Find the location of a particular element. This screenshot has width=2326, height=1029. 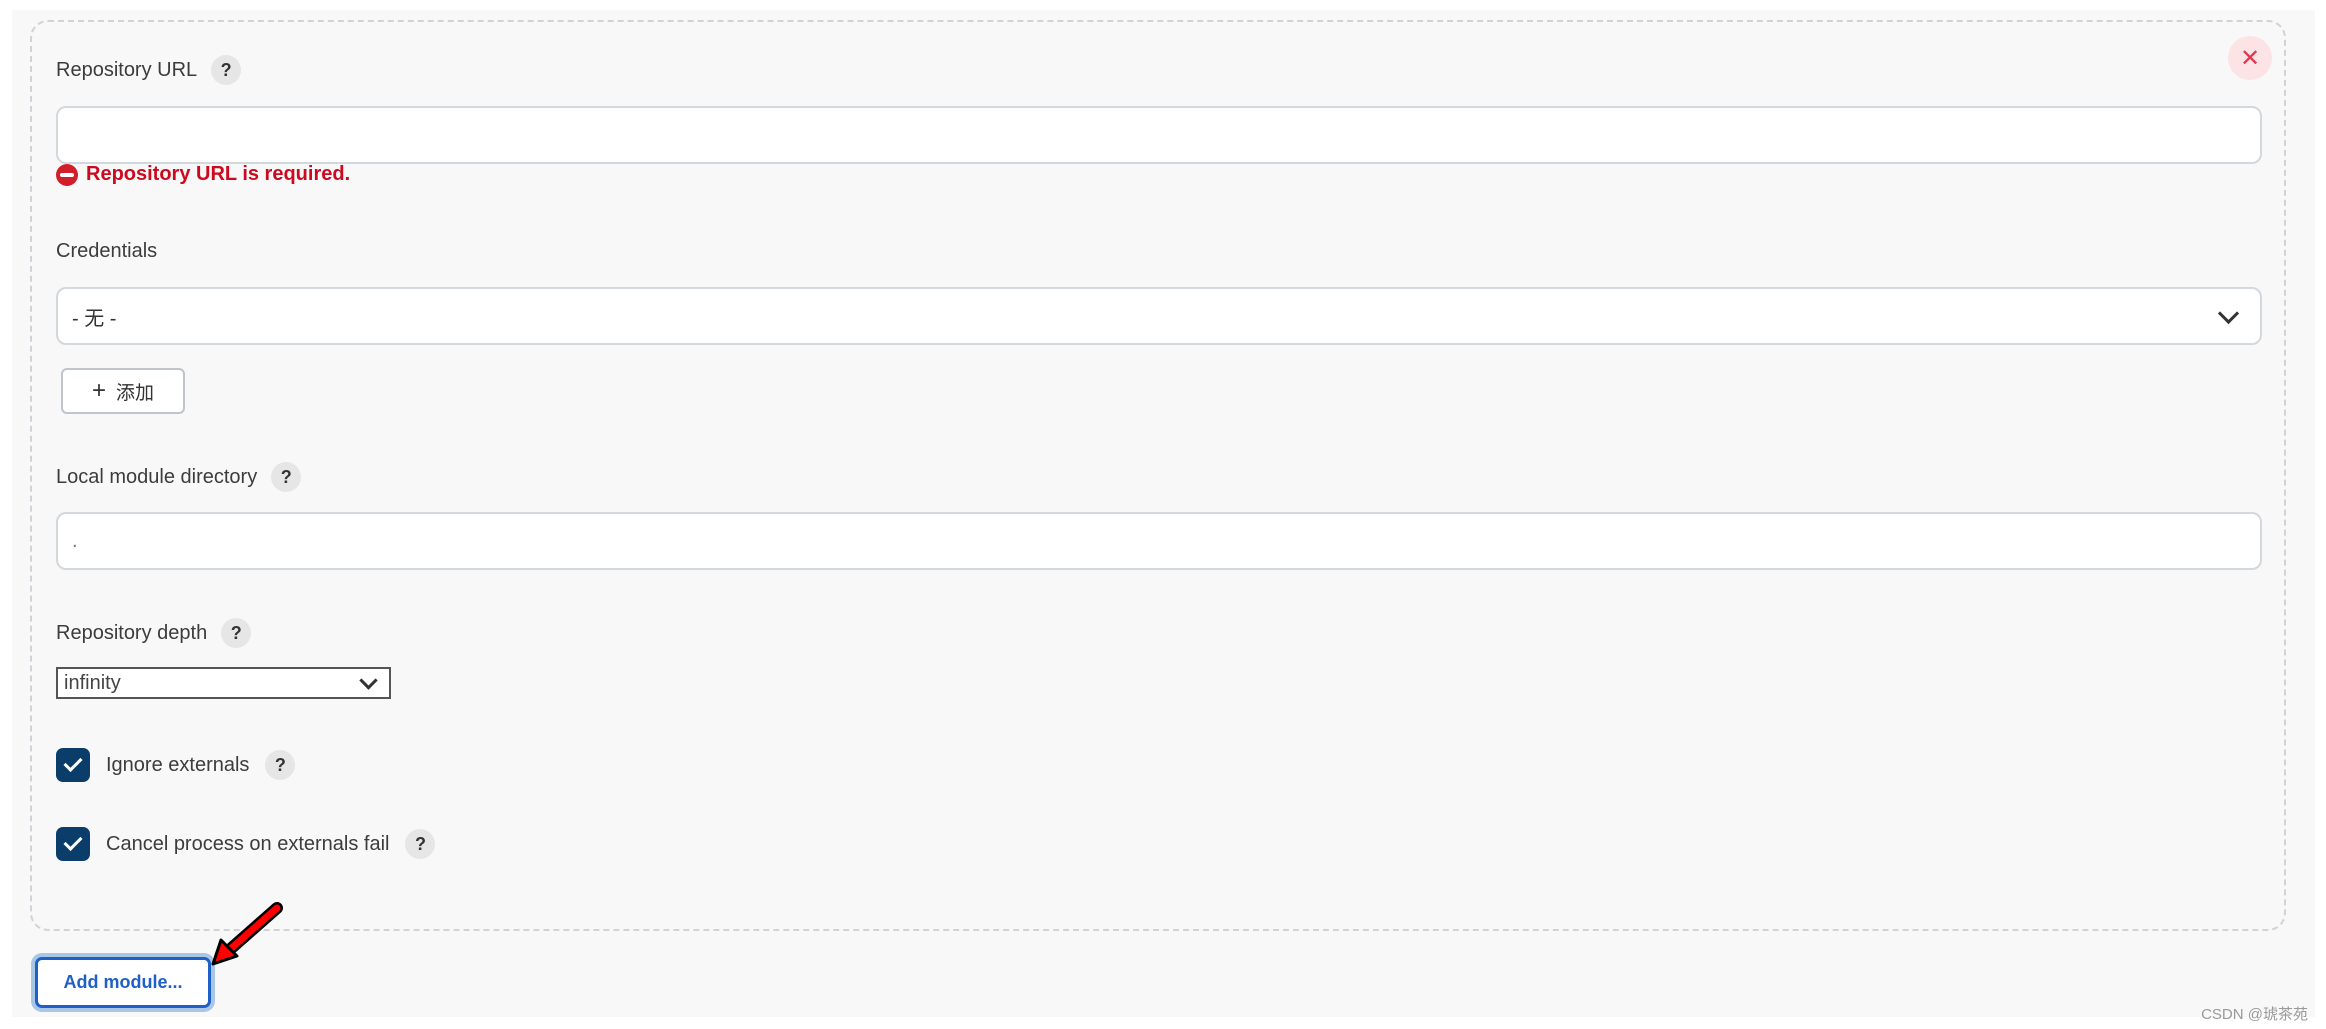

local-module-directory-label-text: Local module directory is located at coordinates (157, 476).